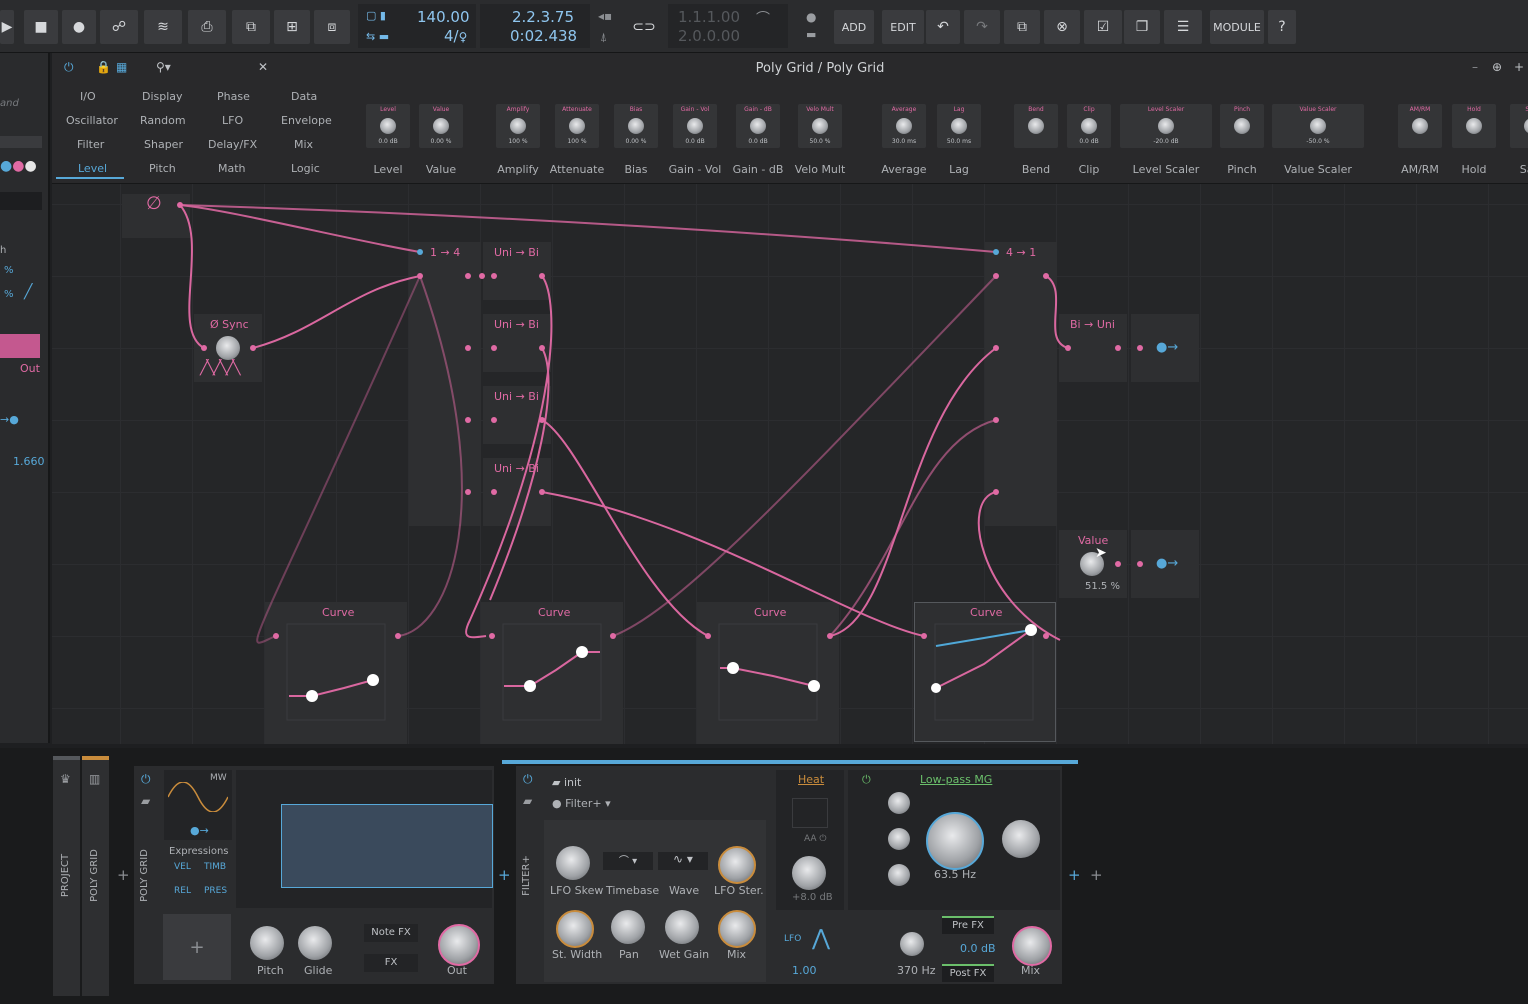 The image size is (1528, 1004). What do you see at coordinates (684, 954) in the screenshot?
I see `wet-gain-label: Wet Gain` at bounding box center [684, 954].